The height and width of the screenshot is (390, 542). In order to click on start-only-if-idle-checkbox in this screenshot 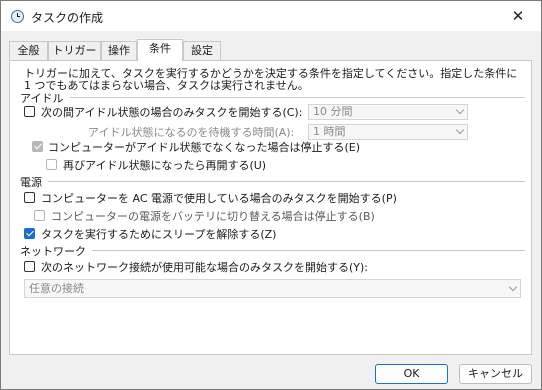, I will do `click(29, 111)`.